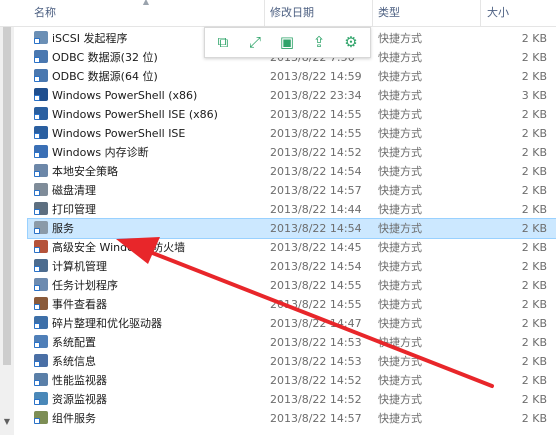  I want to click on file-name: Windows 内存诊断, so click(100, 152).